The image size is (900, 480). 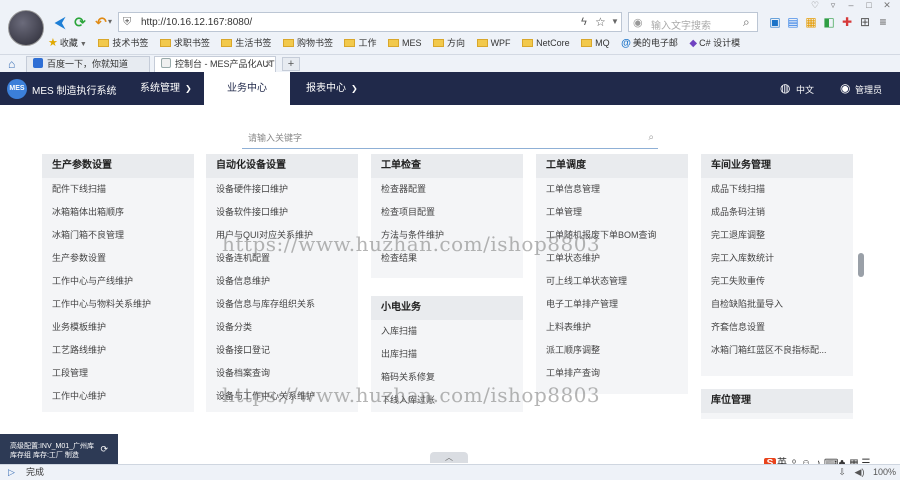 I want to click on new-tab-button: +, so click(x=291, y=64).